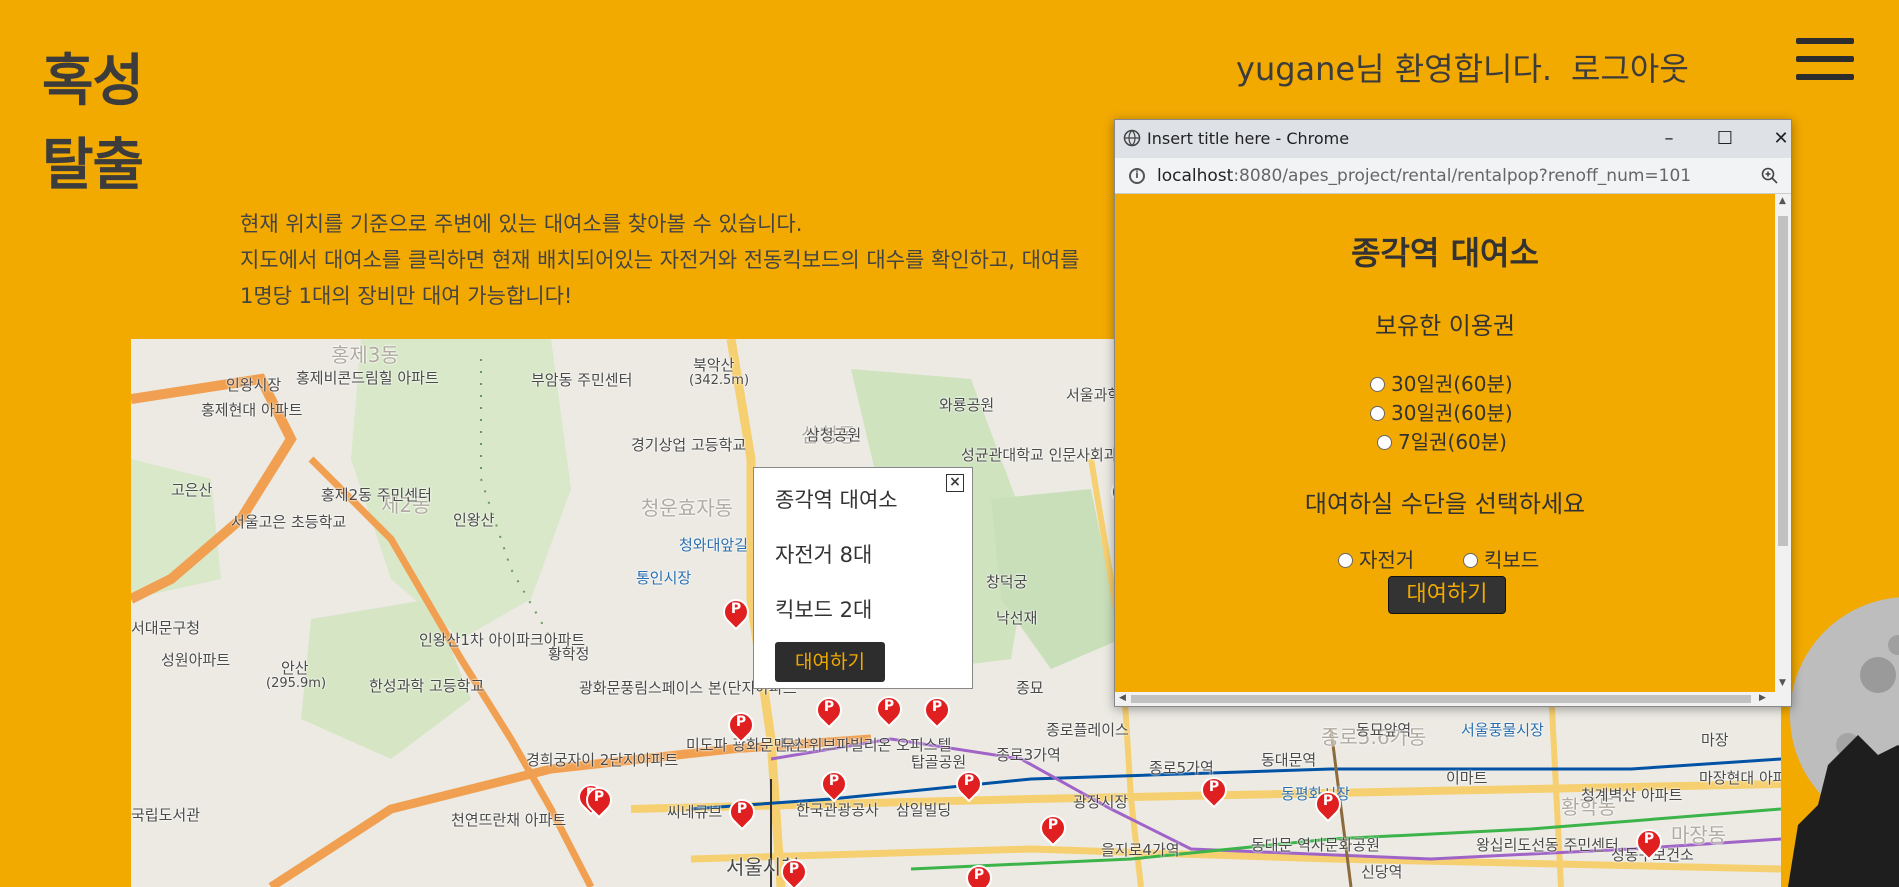  What do you see at coordinates (289, 522) in the screenshot?
I see `map-label: 서울고은 초등학교` at bounding box center [289, 522].